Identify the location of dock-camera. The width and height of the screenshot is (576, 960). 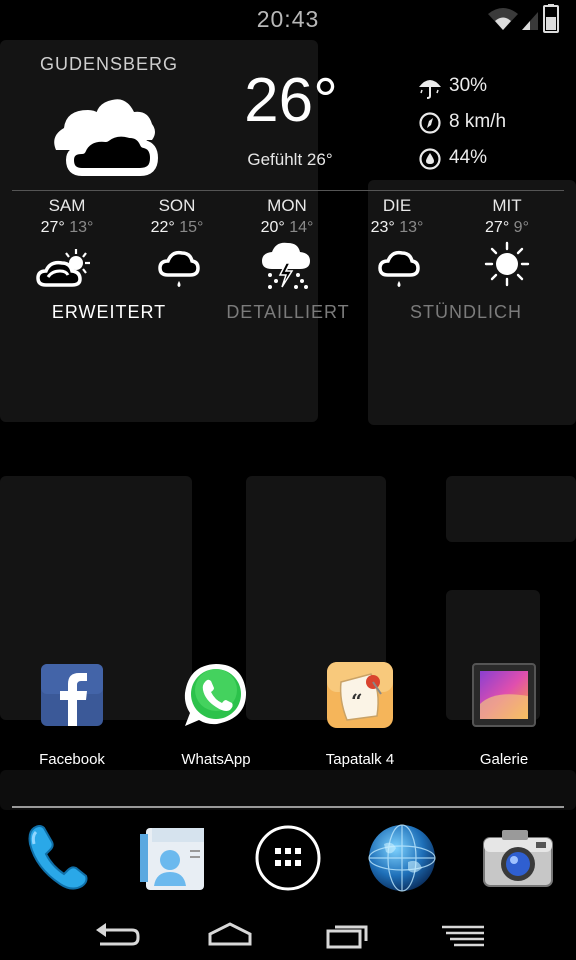
(518, 858).